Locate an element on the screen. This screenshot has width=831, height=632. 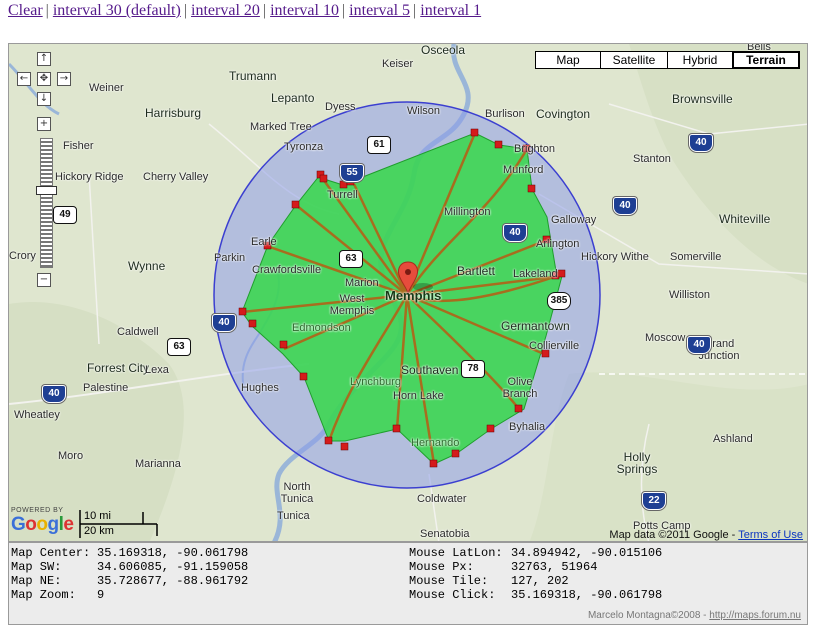
place-label: Parkin is located at coordinates (230, 258).